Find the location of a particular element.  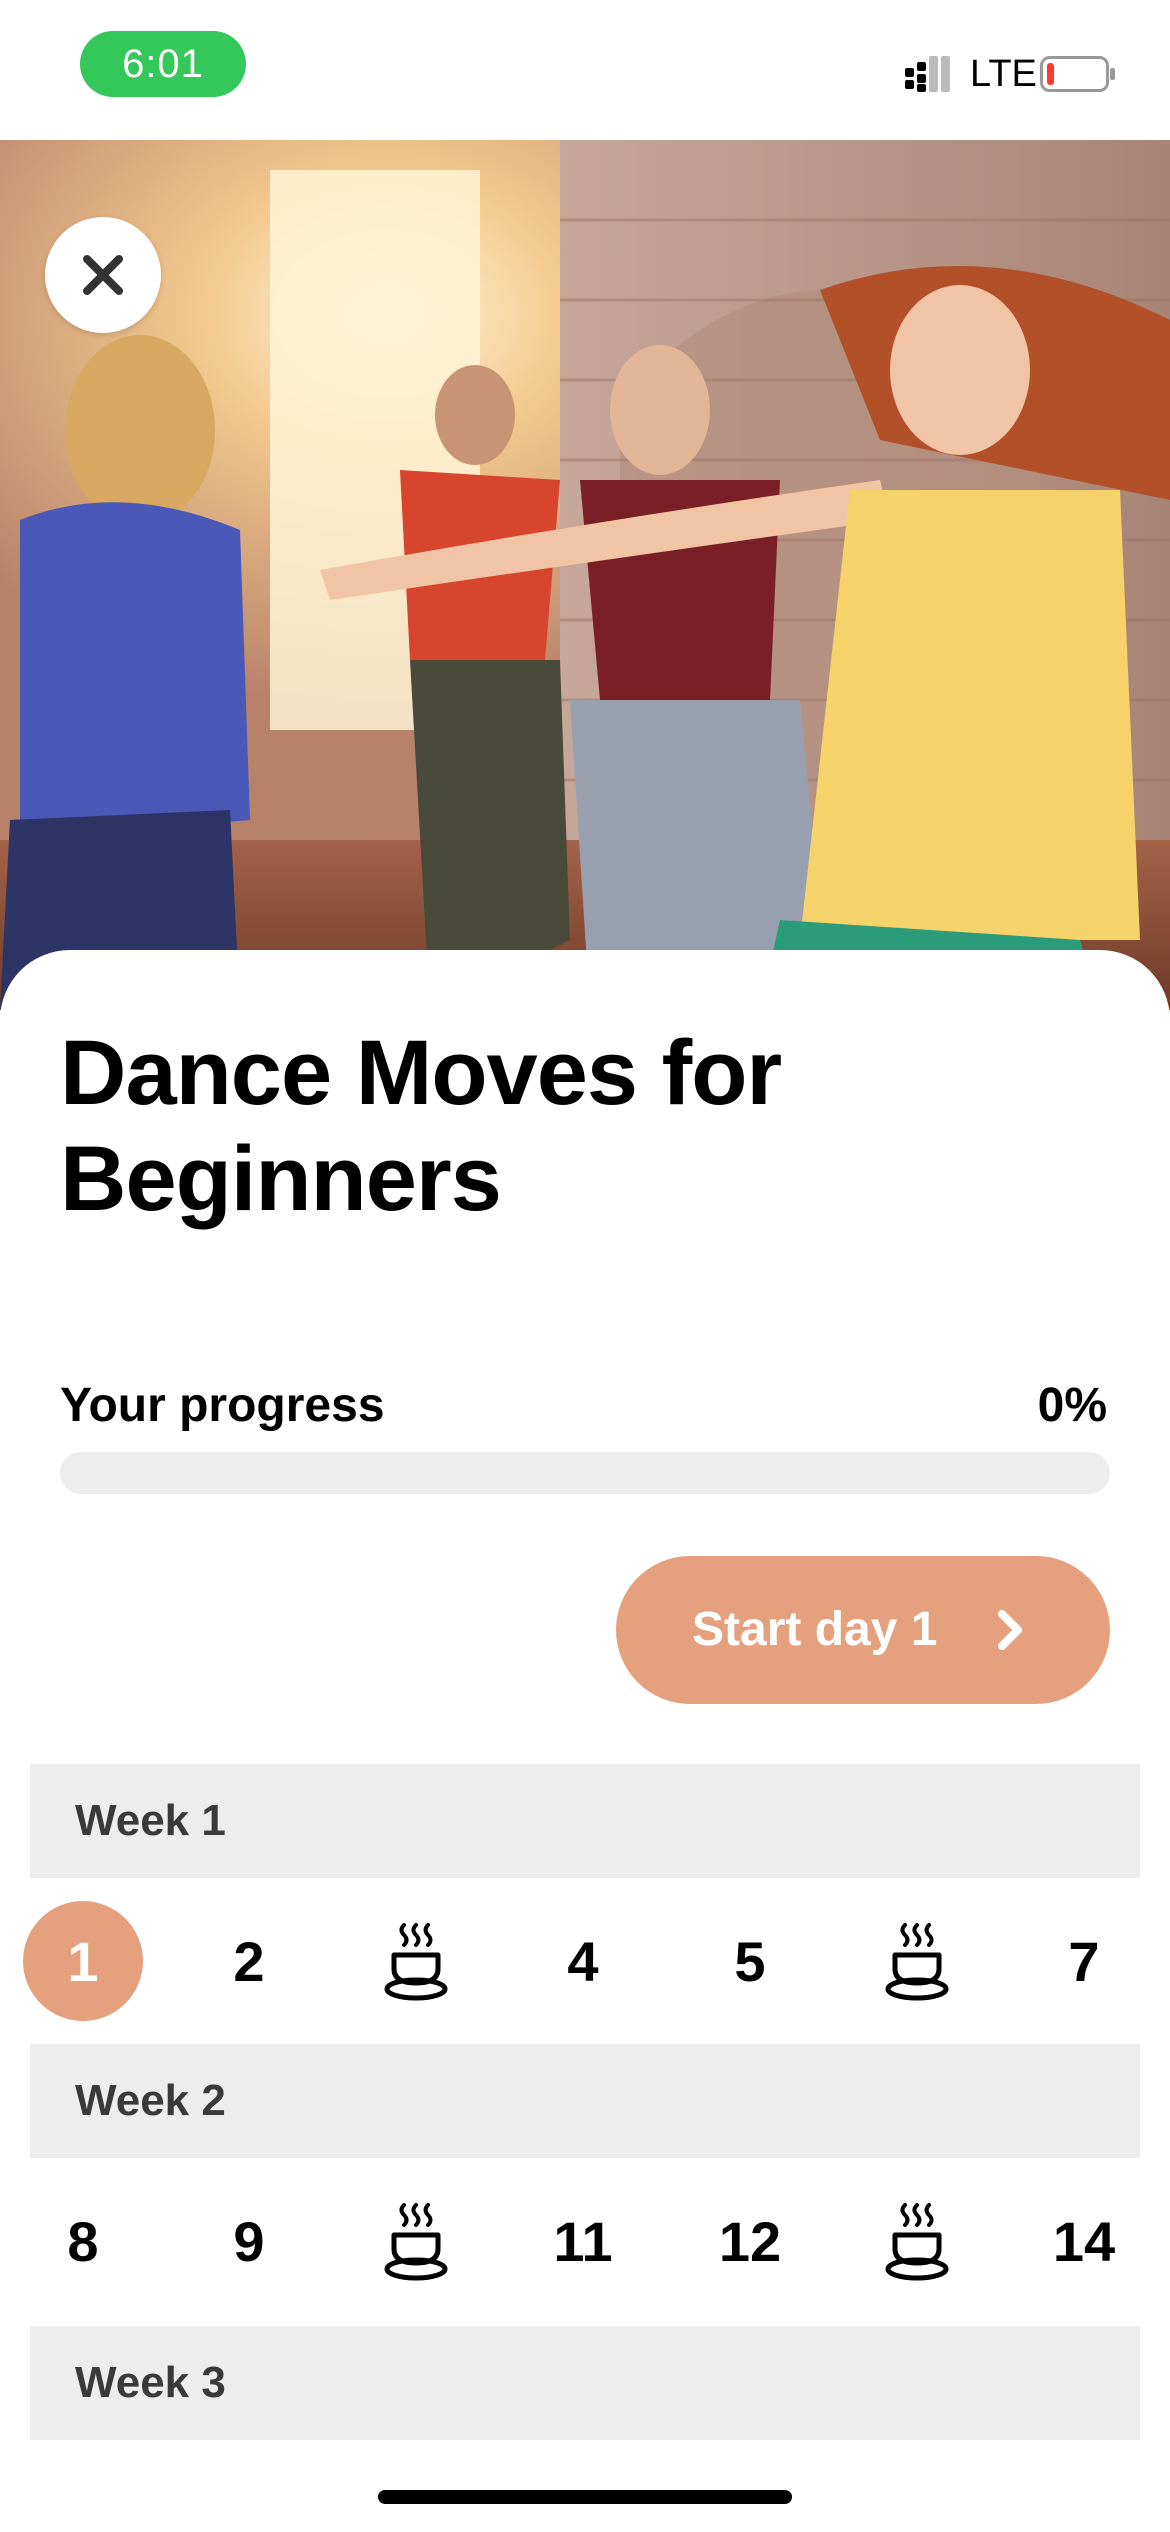

week-days-row: 8 9 11 12 14 is located at coordinates (585, 2241).